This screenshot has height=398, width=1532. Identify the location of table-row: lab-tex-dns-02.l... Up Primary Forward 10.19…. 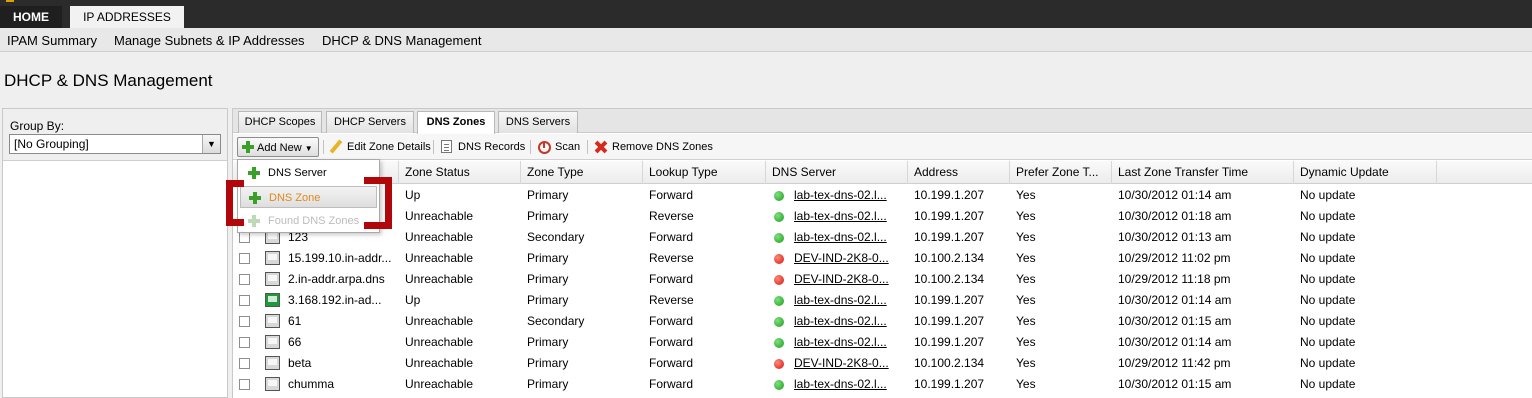
(825, 195).